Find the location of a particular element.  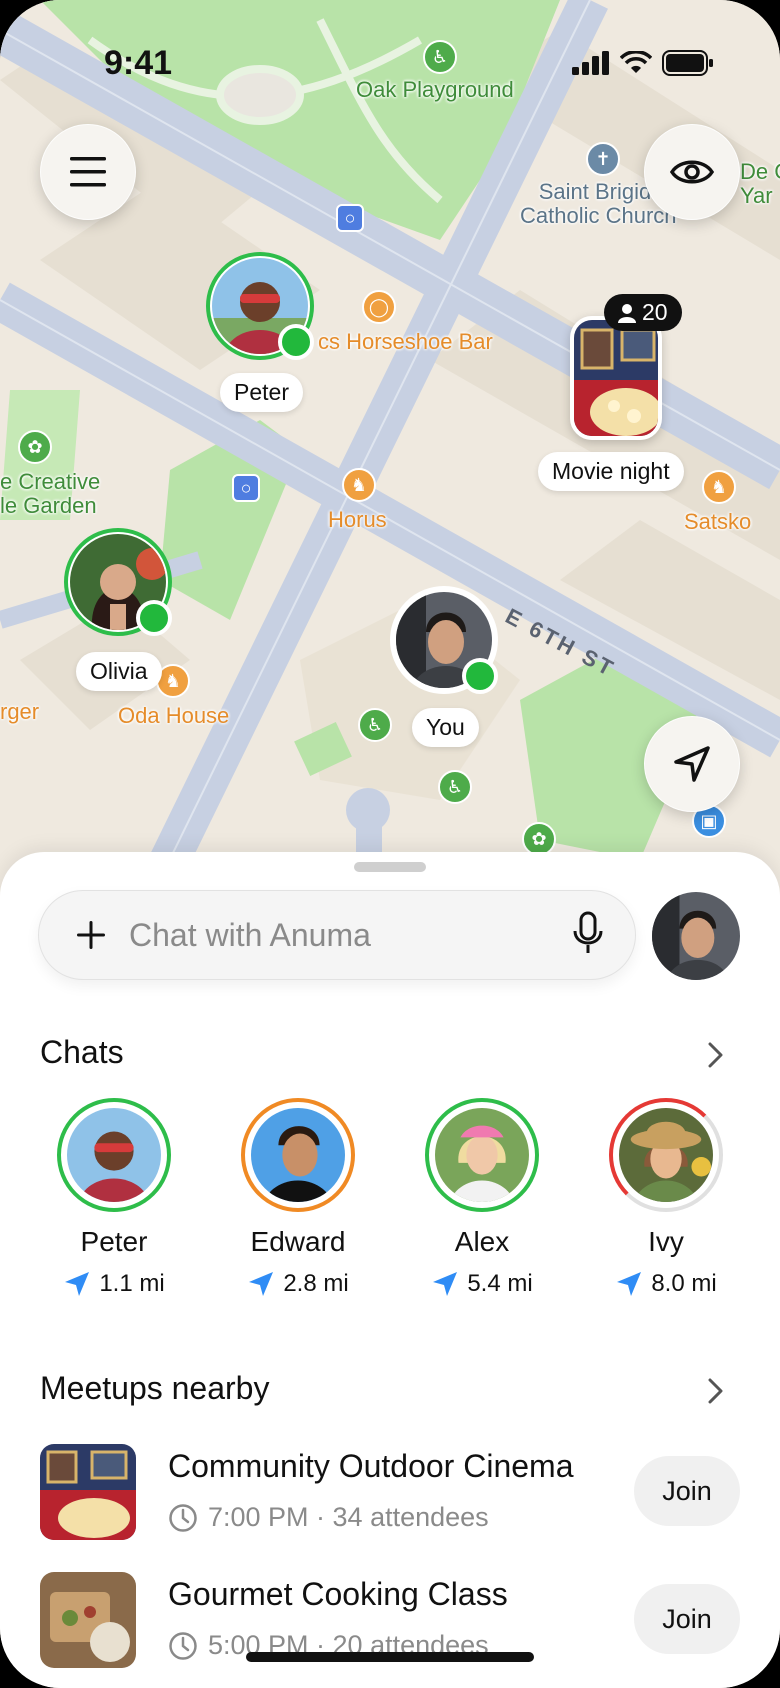

chat-item-ivy: Ivy 8.0 mi is located at coordinates (666, 1198).